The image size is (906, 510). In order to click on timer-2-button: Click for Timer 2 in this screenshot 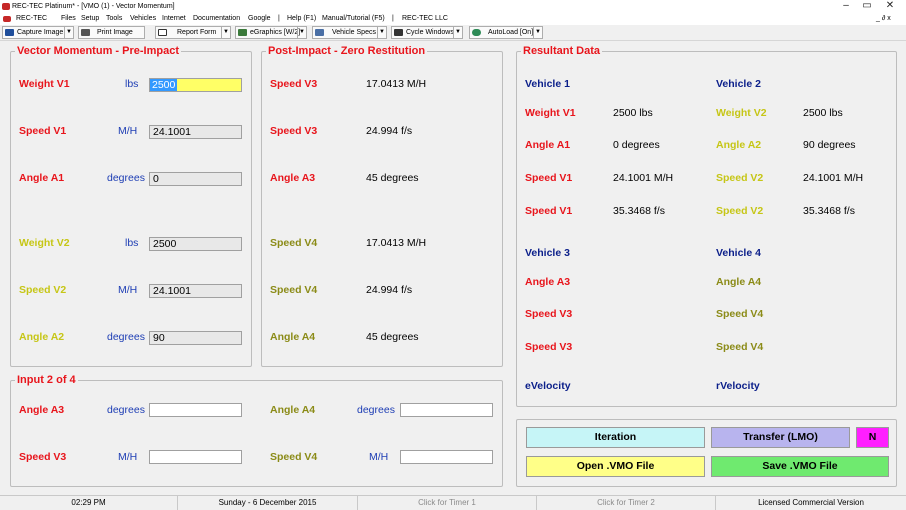, I will do `click(626, 503)`.